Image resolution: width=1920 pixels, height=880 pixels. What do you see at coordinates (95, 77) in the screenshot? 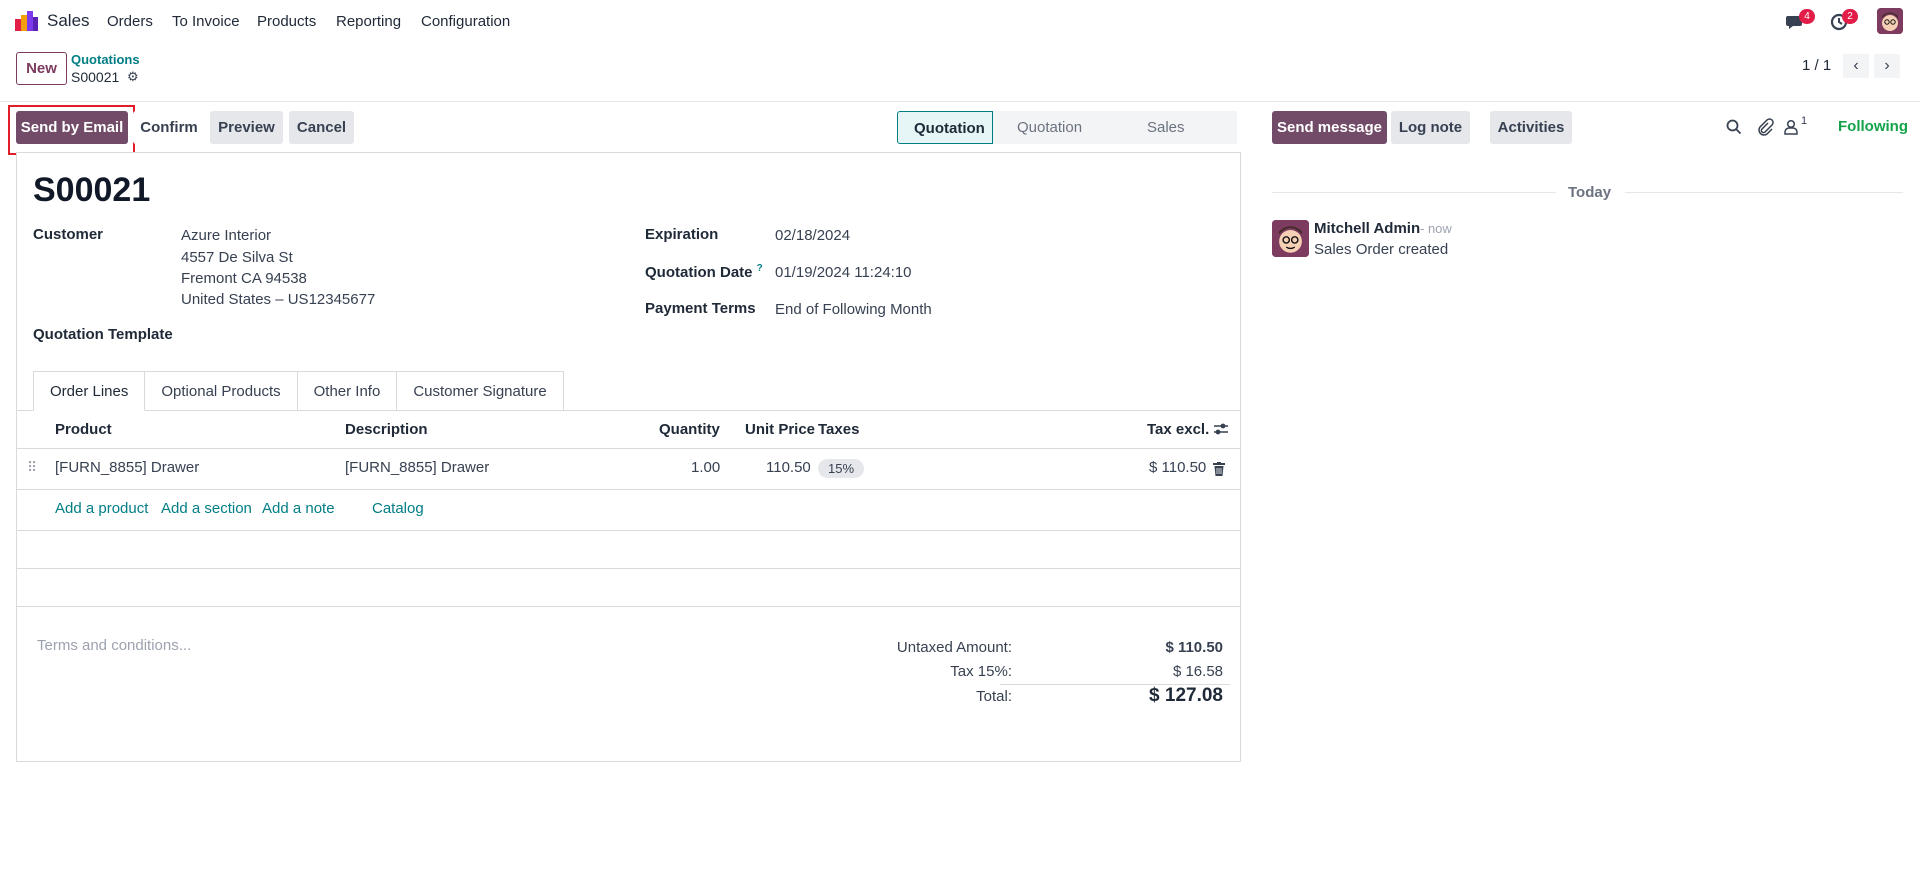
I see `breadcrumb-record: S00021` at bounding box center [95, 77].